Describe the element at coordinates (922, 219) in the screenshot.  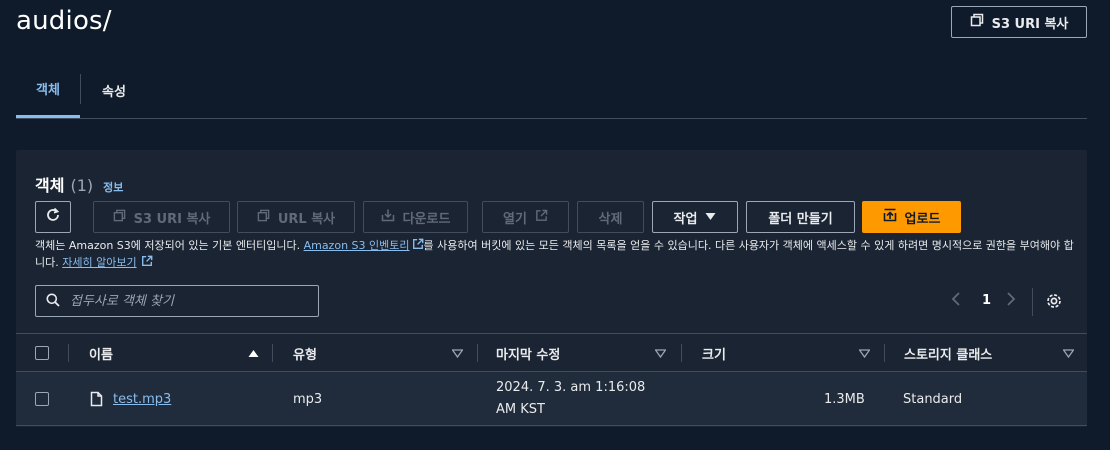
I see `upload-label: 업로드` at that location.